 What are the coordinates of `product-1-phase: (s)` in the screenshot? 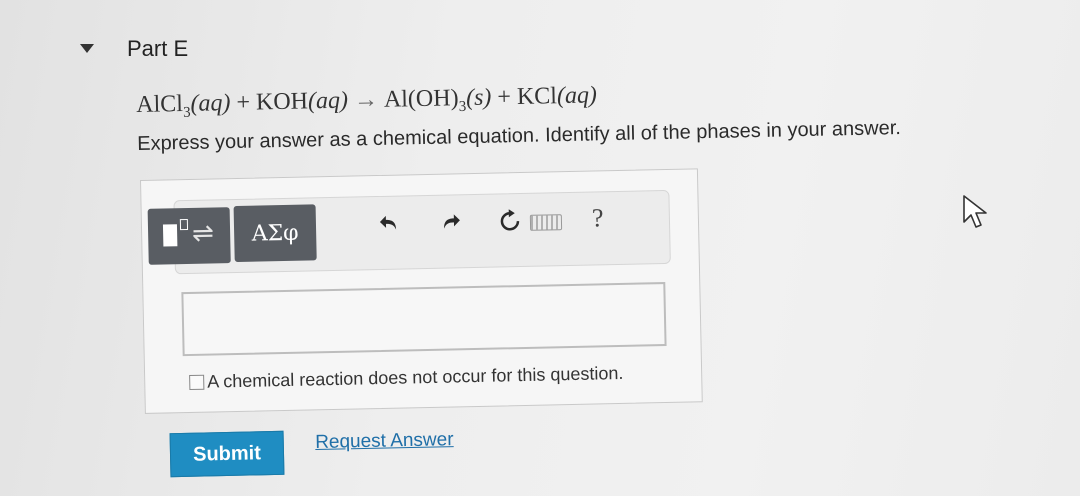 It's located at (478, 98).